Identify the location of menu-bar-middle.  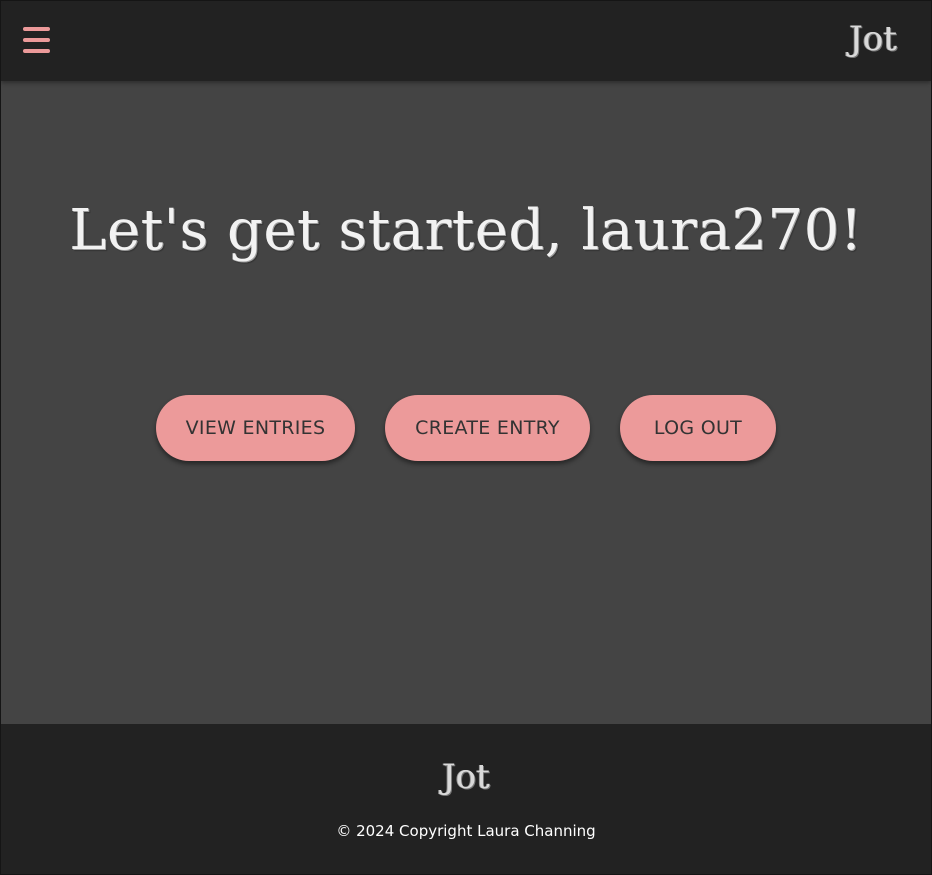
(36, 40).